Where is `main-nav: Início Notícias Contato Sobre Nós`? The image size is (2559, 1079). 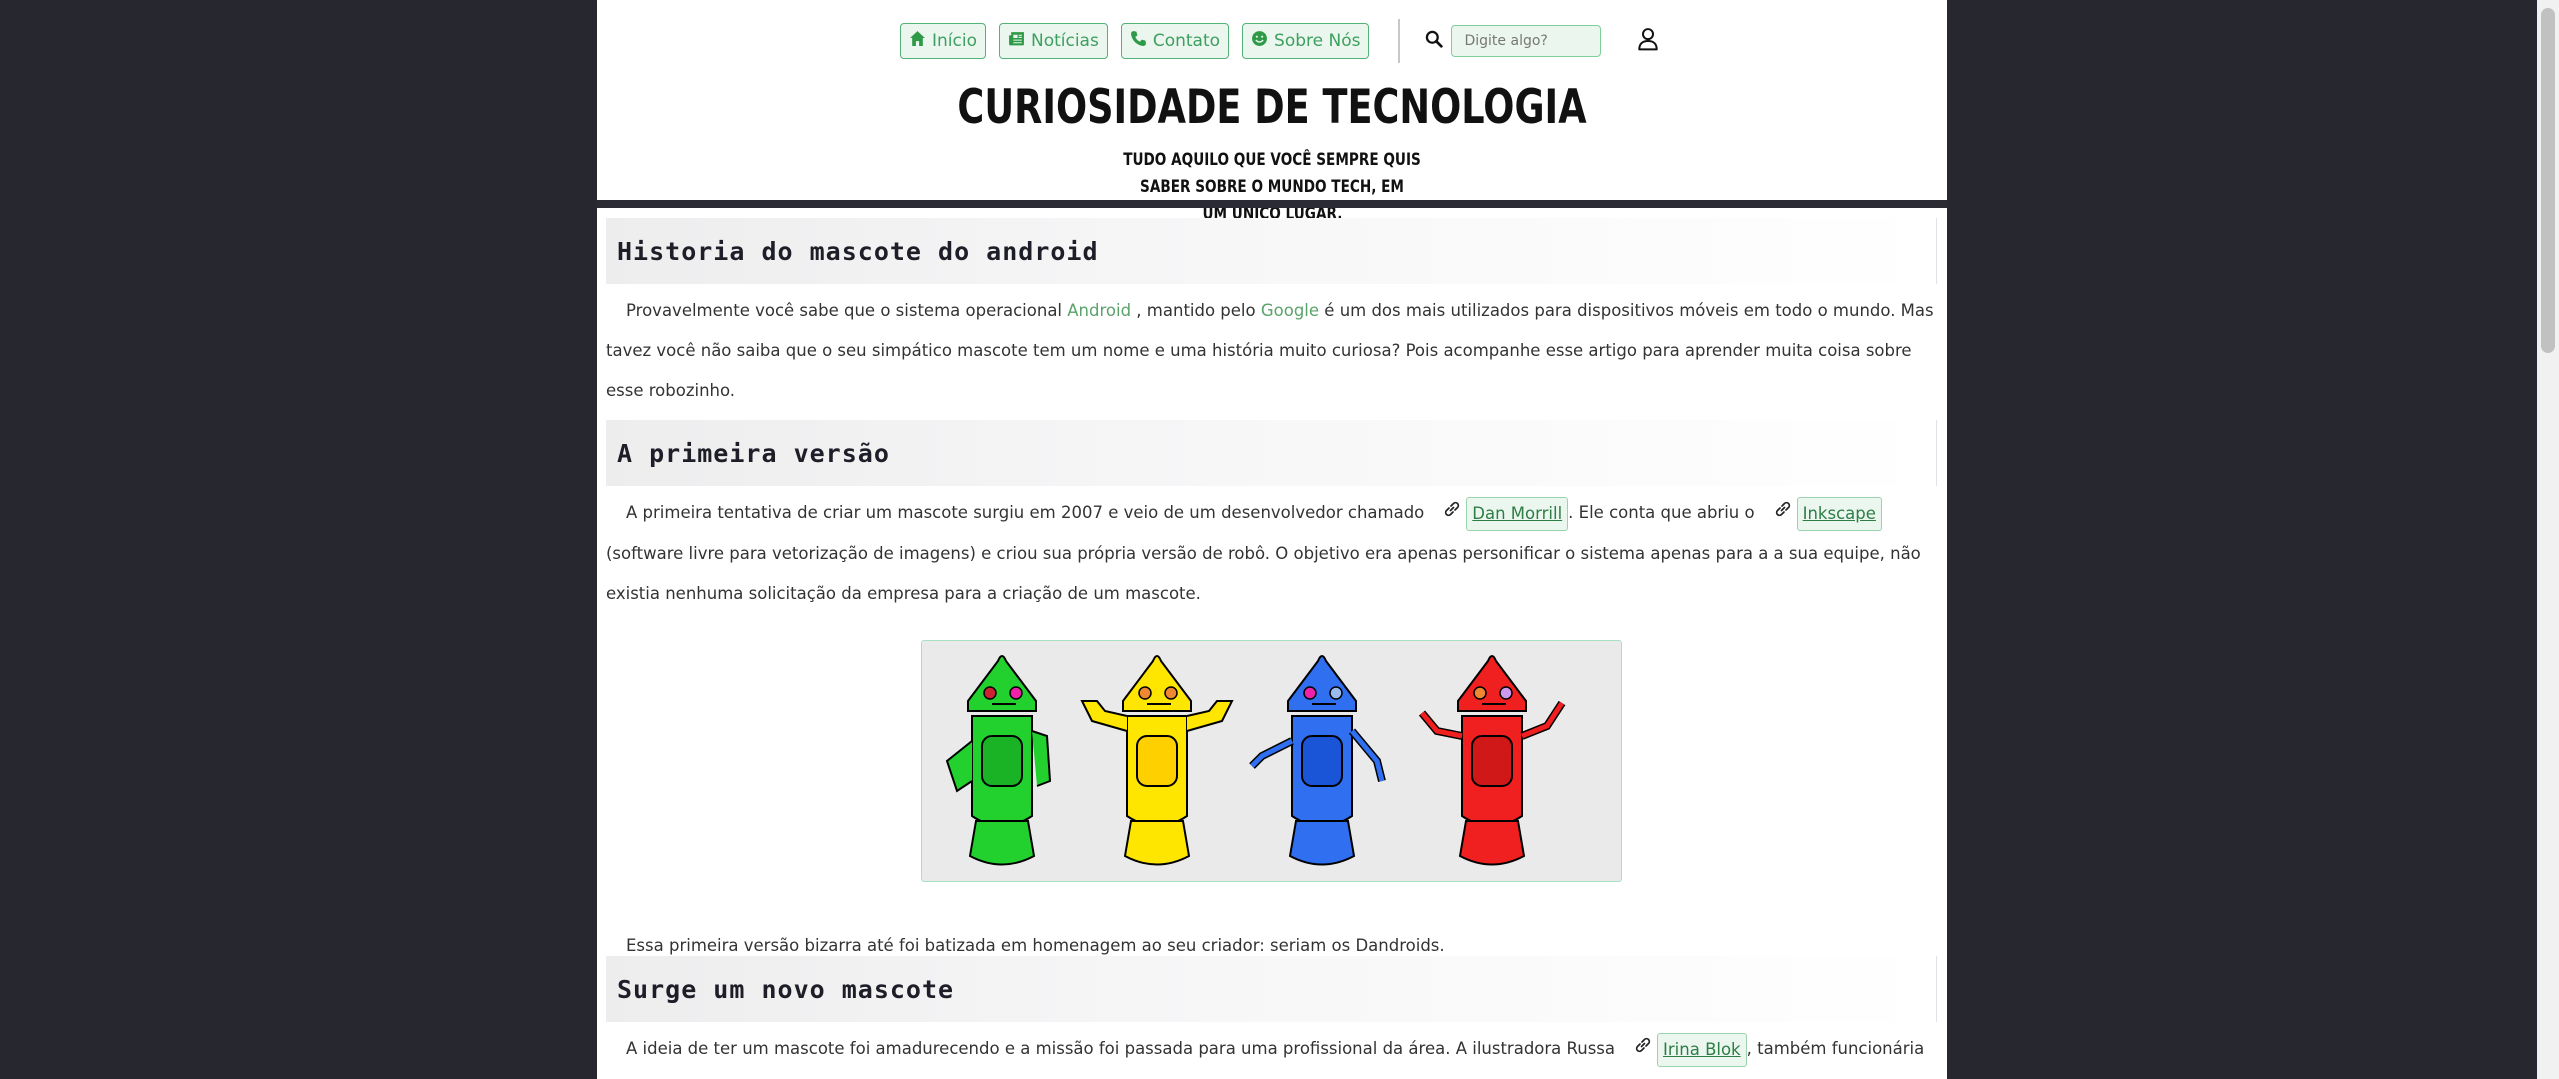
main-nav: Início Notícias Contato Sobre Nós is located at coordinates (1279, 41).